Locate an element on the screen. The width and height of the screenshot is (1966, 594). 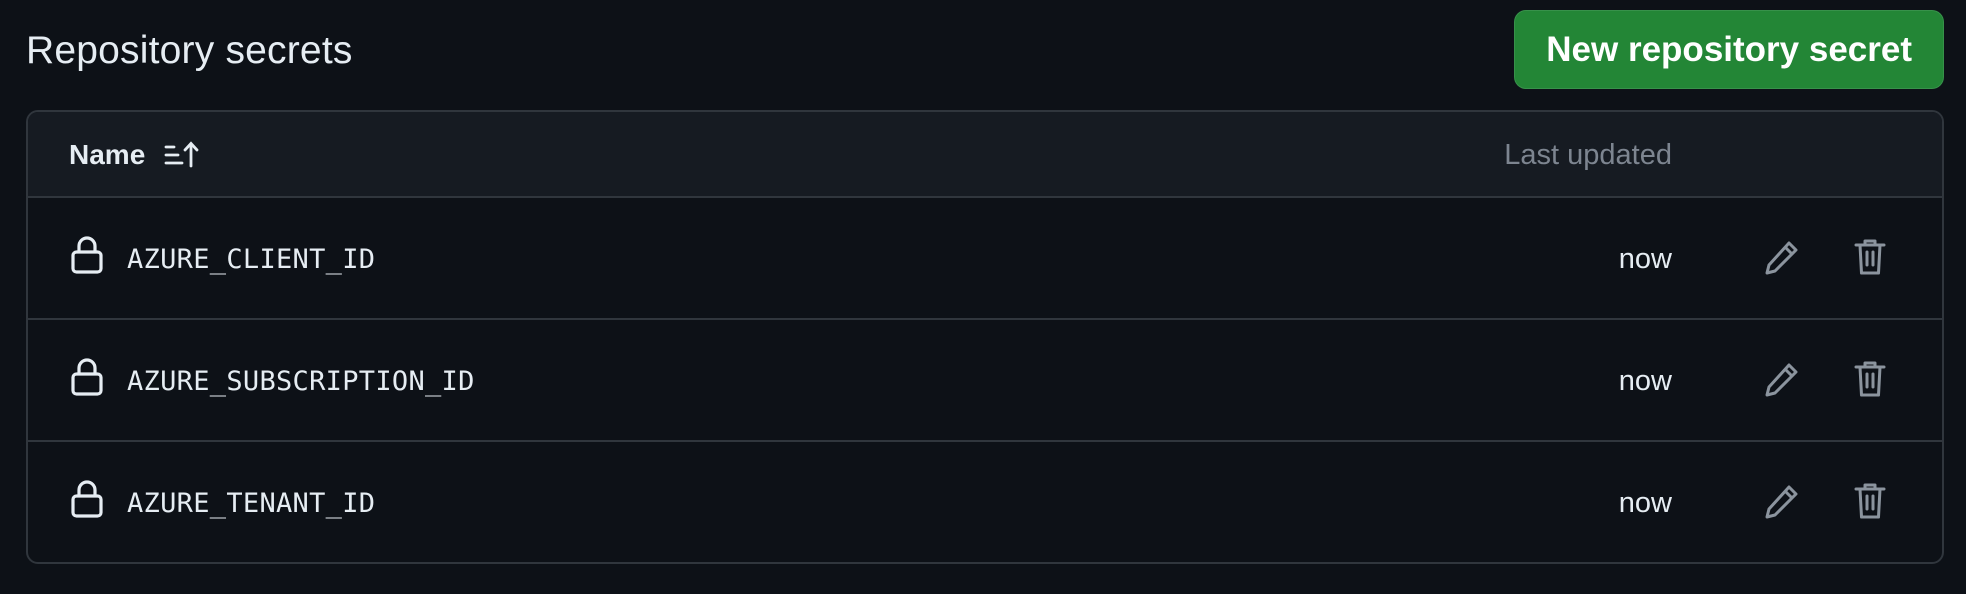
table-header: Name Last updated is located at coordinates (985, 155).